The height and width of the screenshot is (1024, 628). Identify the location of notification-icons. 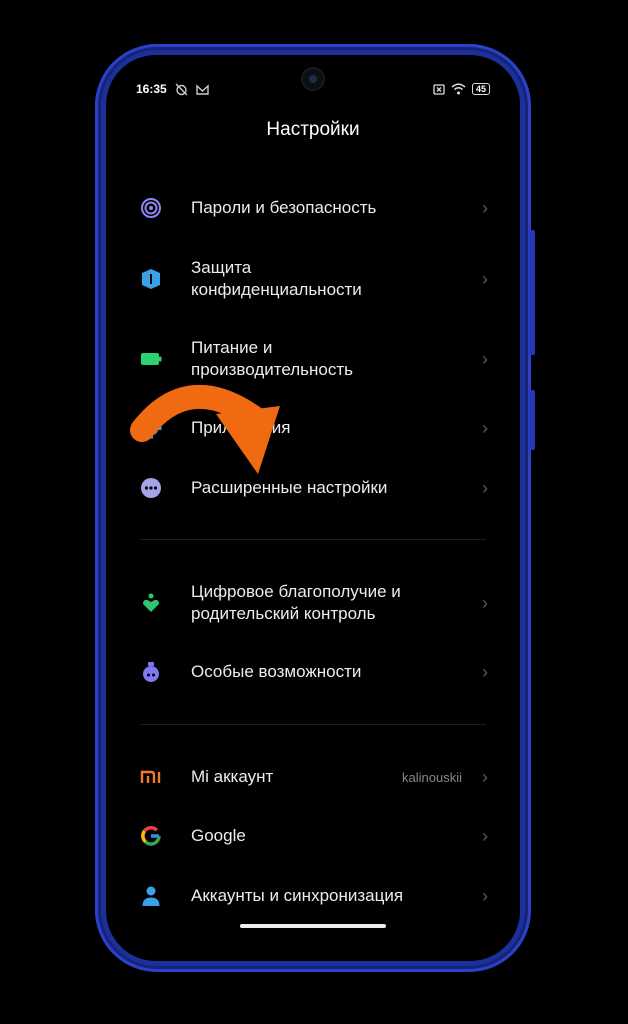
(192, 89).